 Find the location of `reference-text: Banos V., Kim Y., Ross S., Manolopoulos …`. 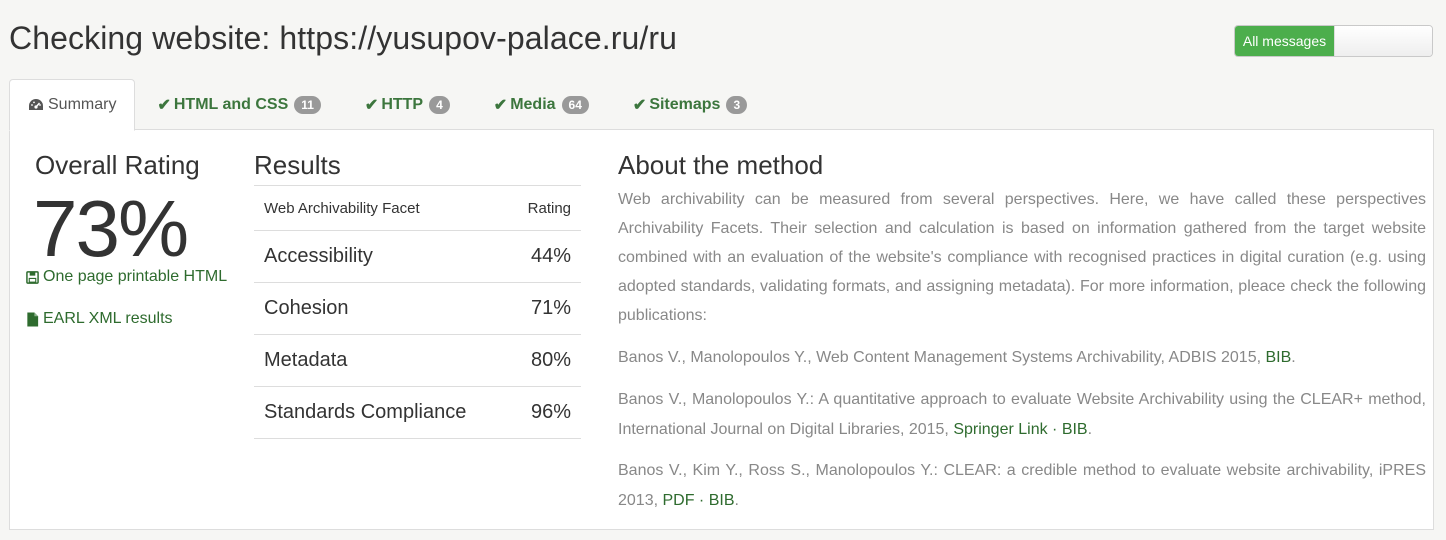

reference-text: Banos V., Kim Y., Ross S., Manolopoulos … is located at coordinates (1022, 485).